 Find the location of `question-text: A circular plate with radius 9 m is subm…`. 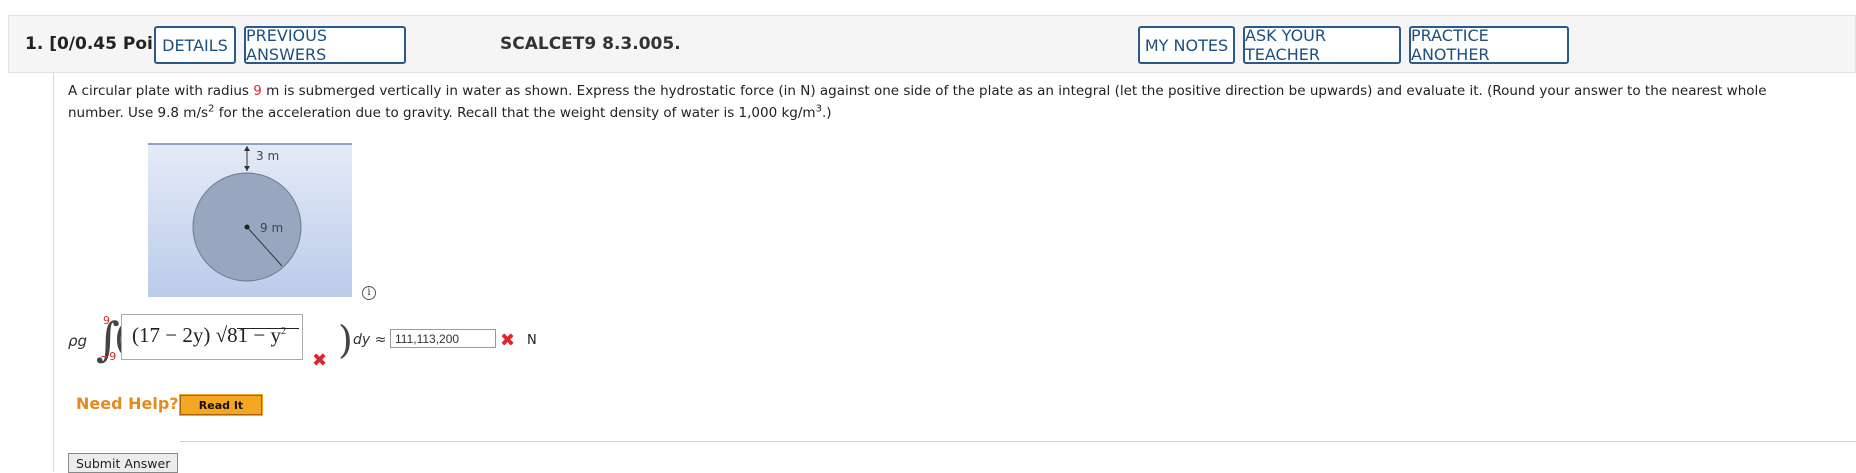

question-text: A circular plate with radius 9 m is subm… is located at coordinates (938, 102).